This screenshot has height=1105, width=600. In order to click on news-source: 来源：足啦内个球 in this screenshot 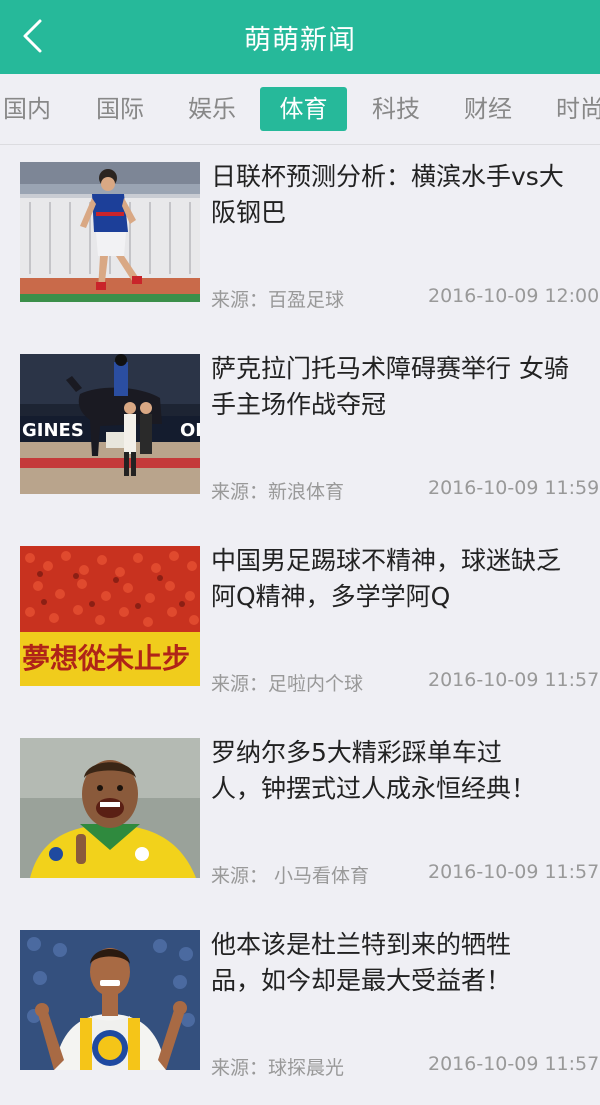, I will do `click(287, 684)`.